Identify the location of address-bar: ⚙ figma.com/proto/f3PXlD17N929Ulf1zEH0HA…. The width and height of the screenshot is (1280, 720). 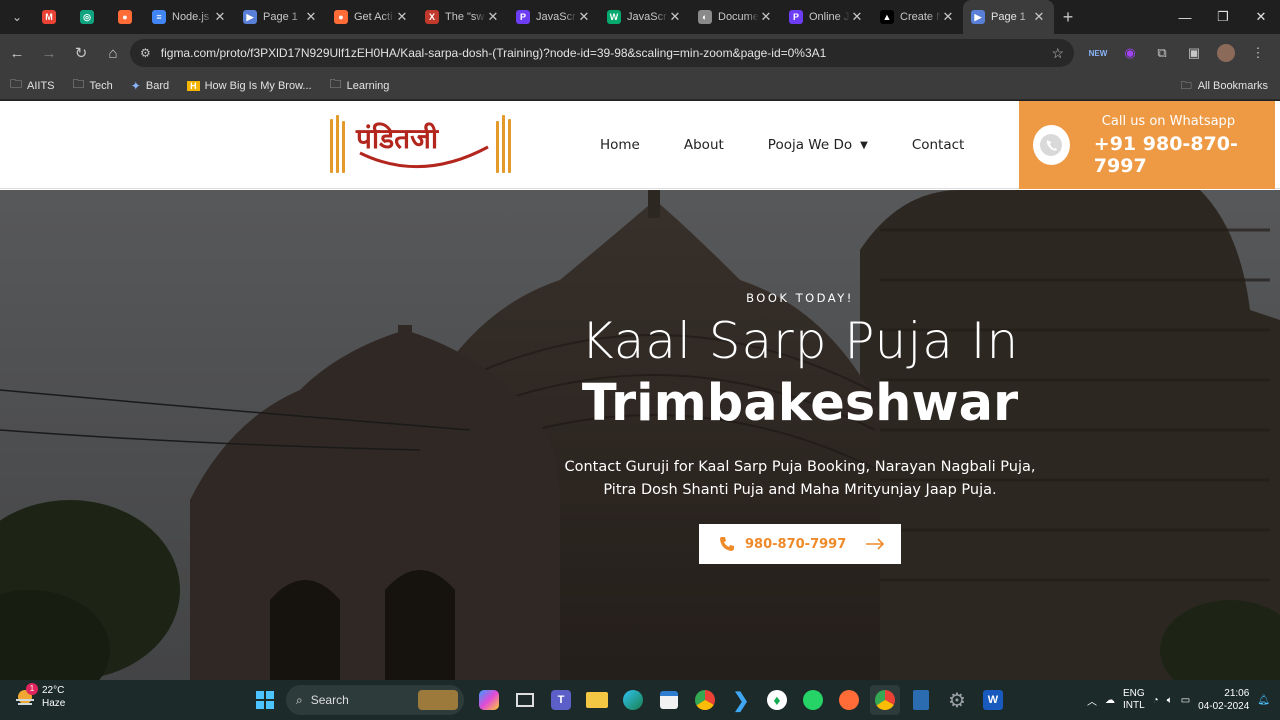
(602, 53).